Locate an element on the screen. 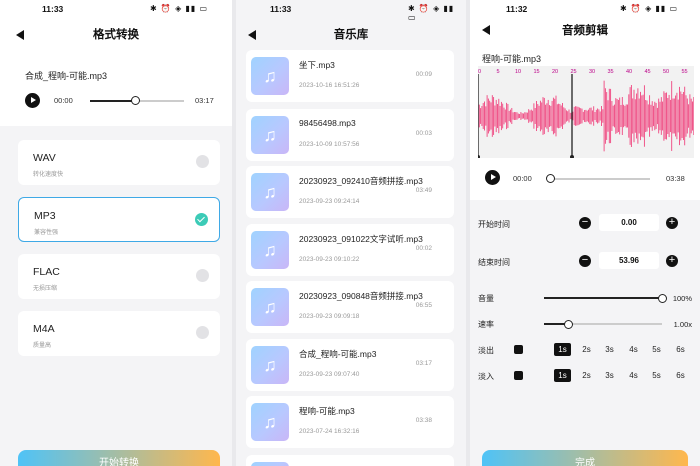 The width and height of the screenshot is (700, 466). ruler-label: 20 is located at coordinates (555, 72).